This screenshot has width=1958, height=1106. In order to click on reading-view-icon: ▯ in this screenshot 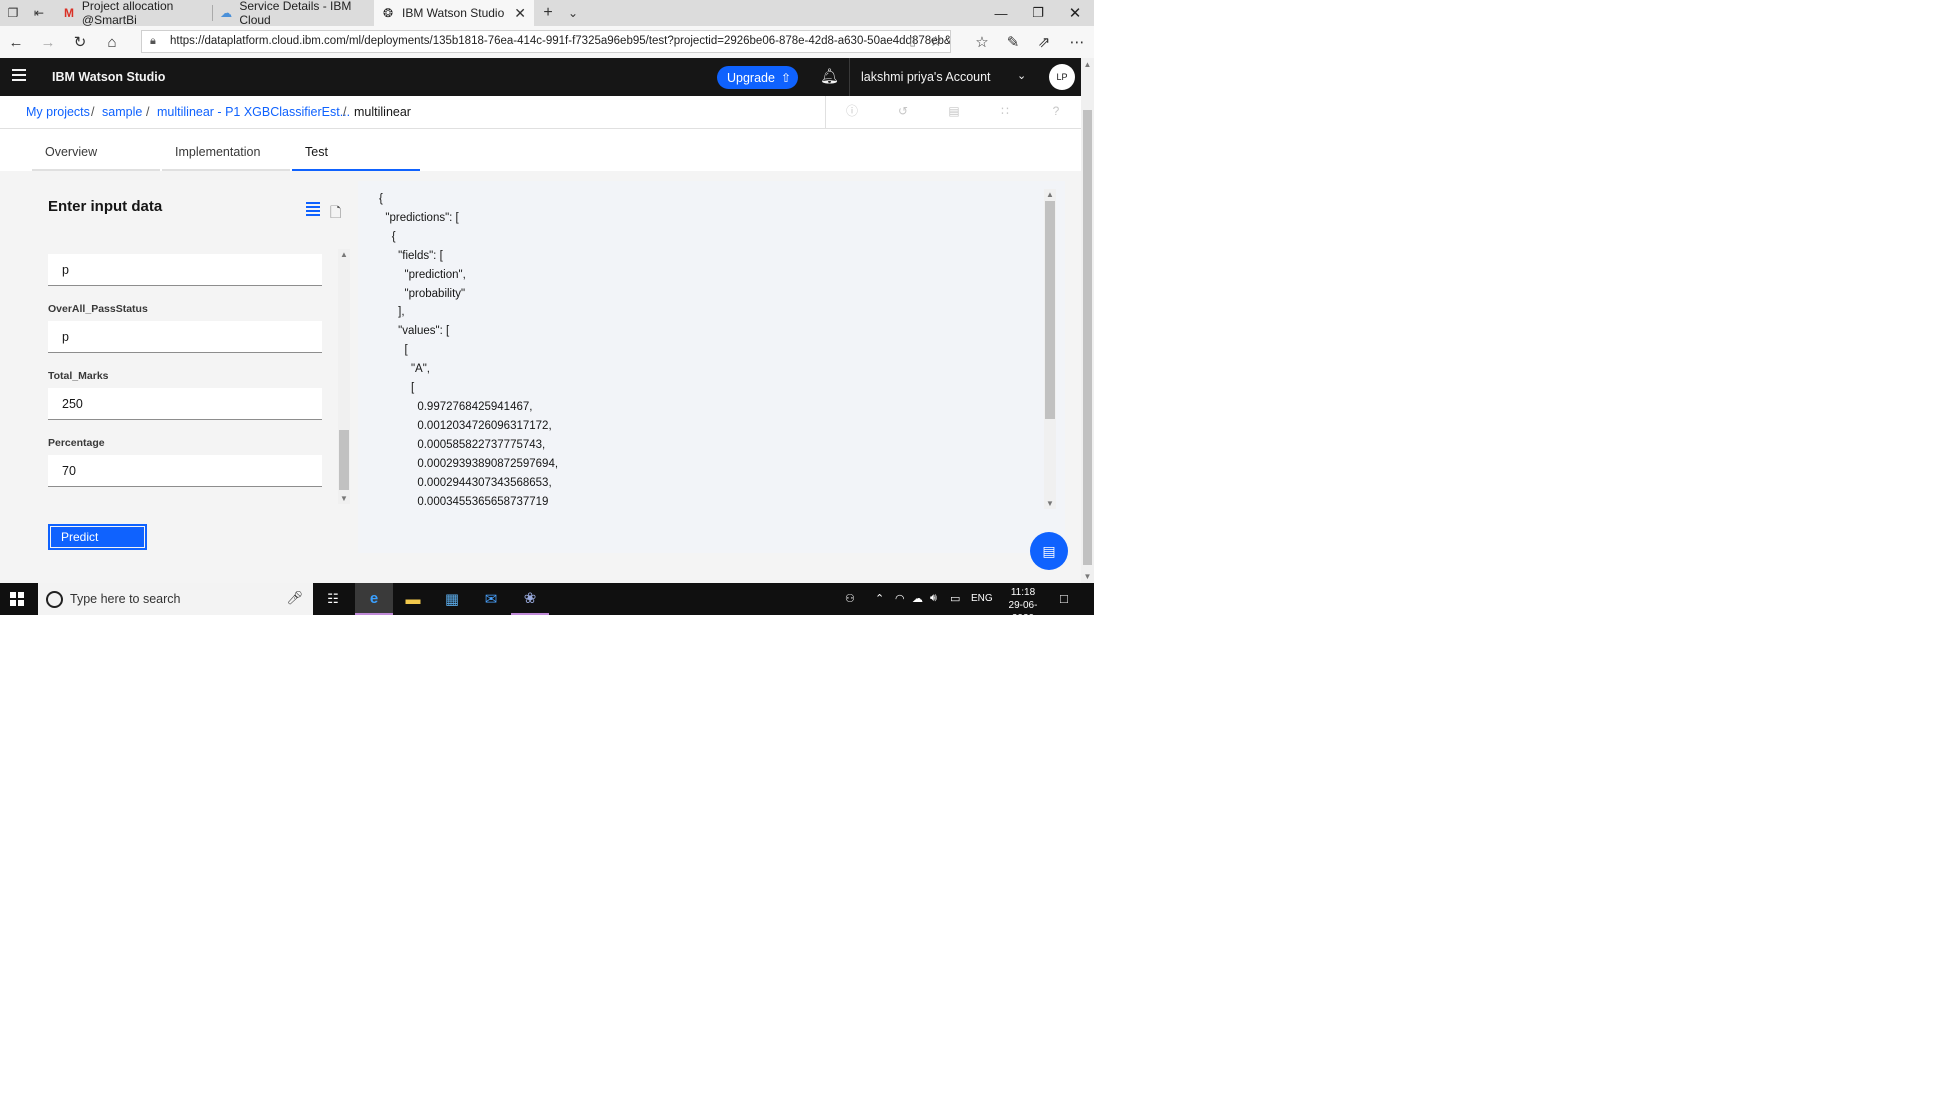, I will do `click(912, 41)`.